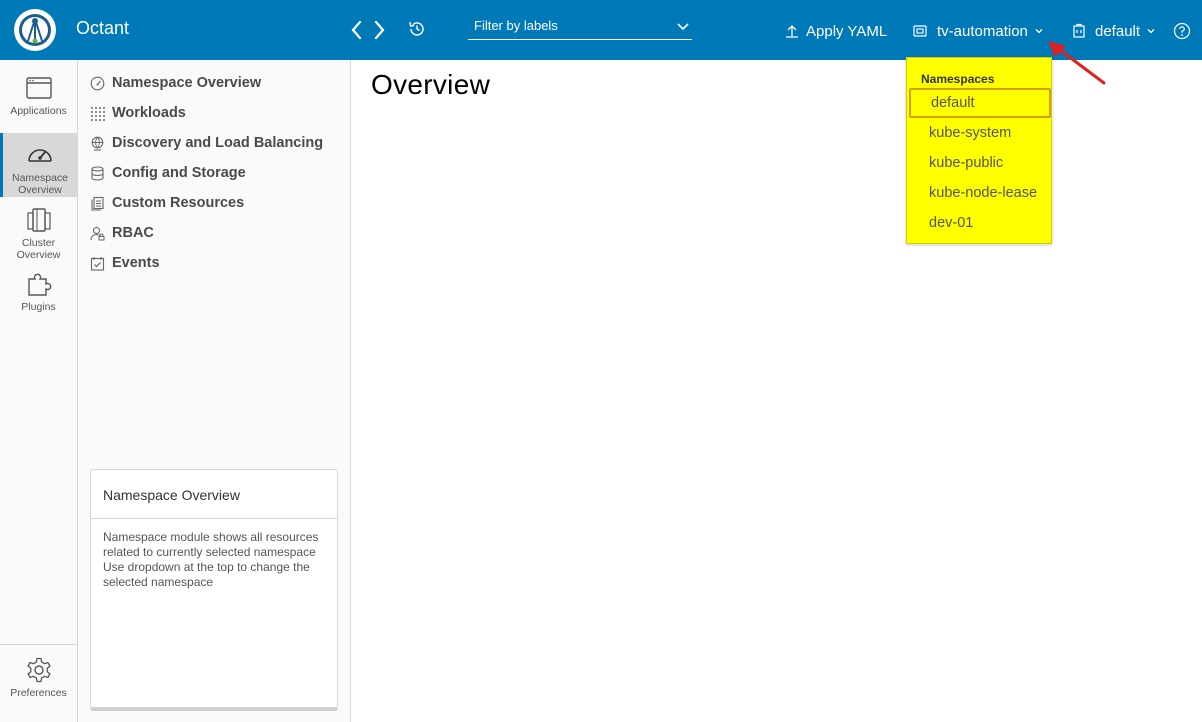 Image resolution: width=1202 pixels, height=722 pixels. Describe the element at coordinates (178, 203) in the screenshot. I see `subnav-label: Custom Resources` at that location.